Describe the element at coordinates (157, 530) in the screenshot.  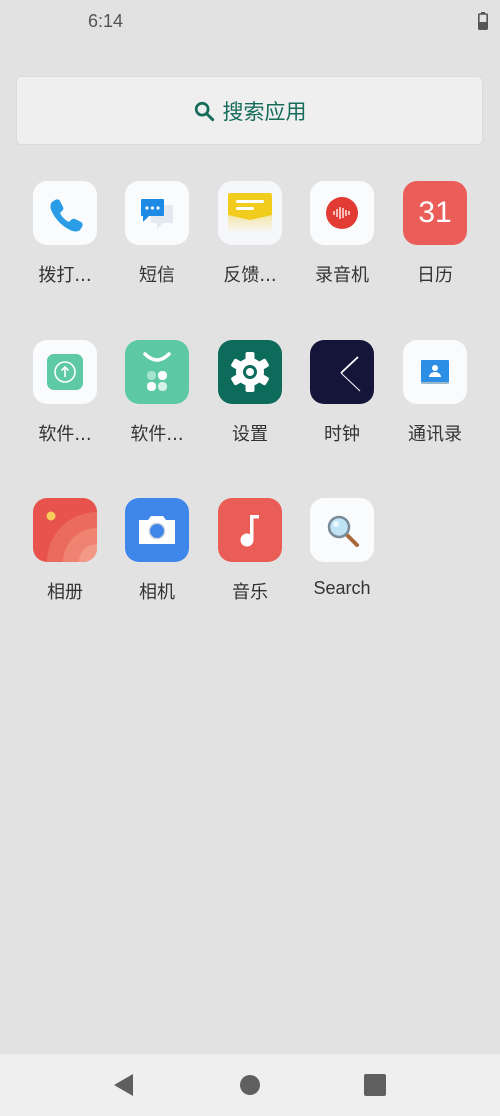
I see `camera-icon` at that location.